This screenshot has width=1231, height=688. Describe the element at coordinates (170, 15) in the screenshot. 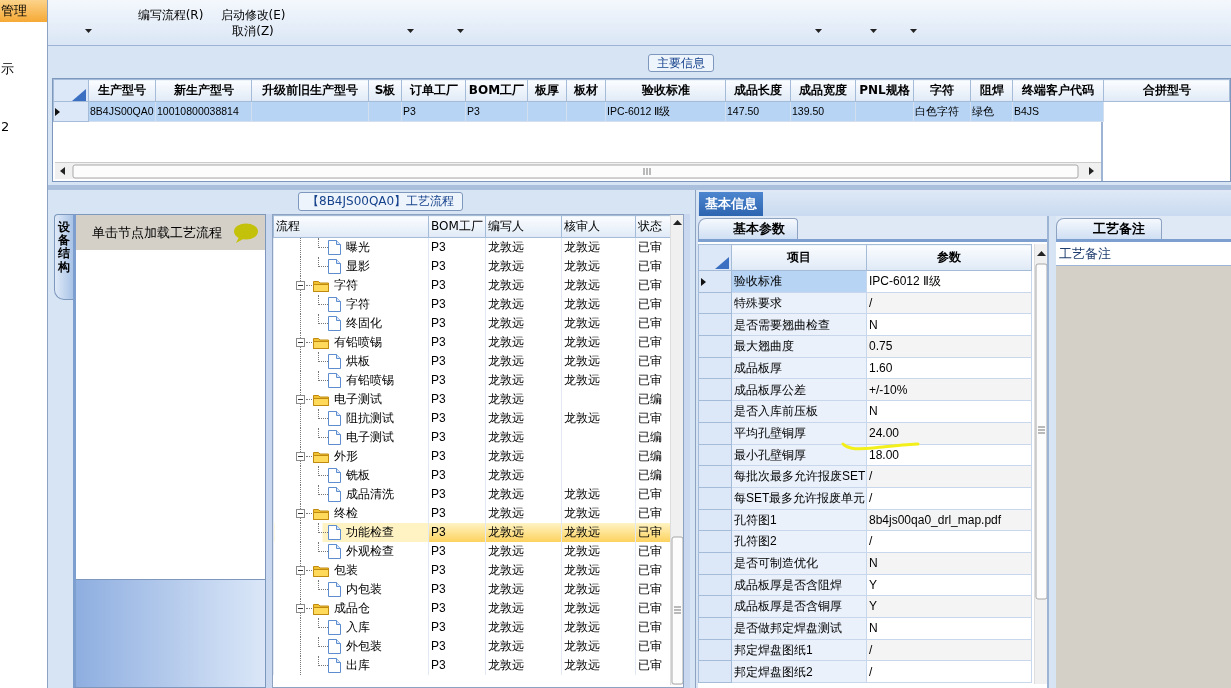

I see `toolbar-button: 编写流程(R)` at that location.